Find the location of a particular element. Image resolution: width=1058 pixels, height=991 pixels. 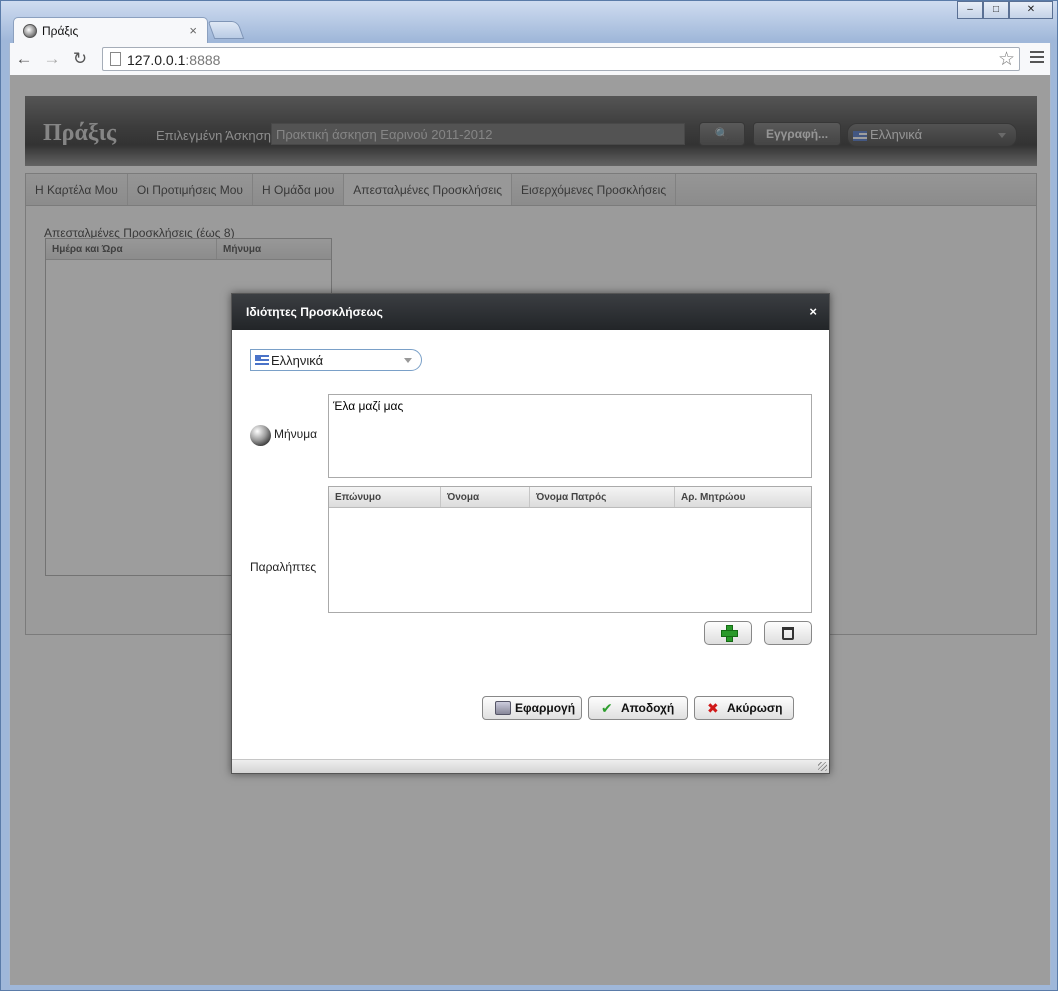

tab-close-icon: × is located at coordinates (193, 30).